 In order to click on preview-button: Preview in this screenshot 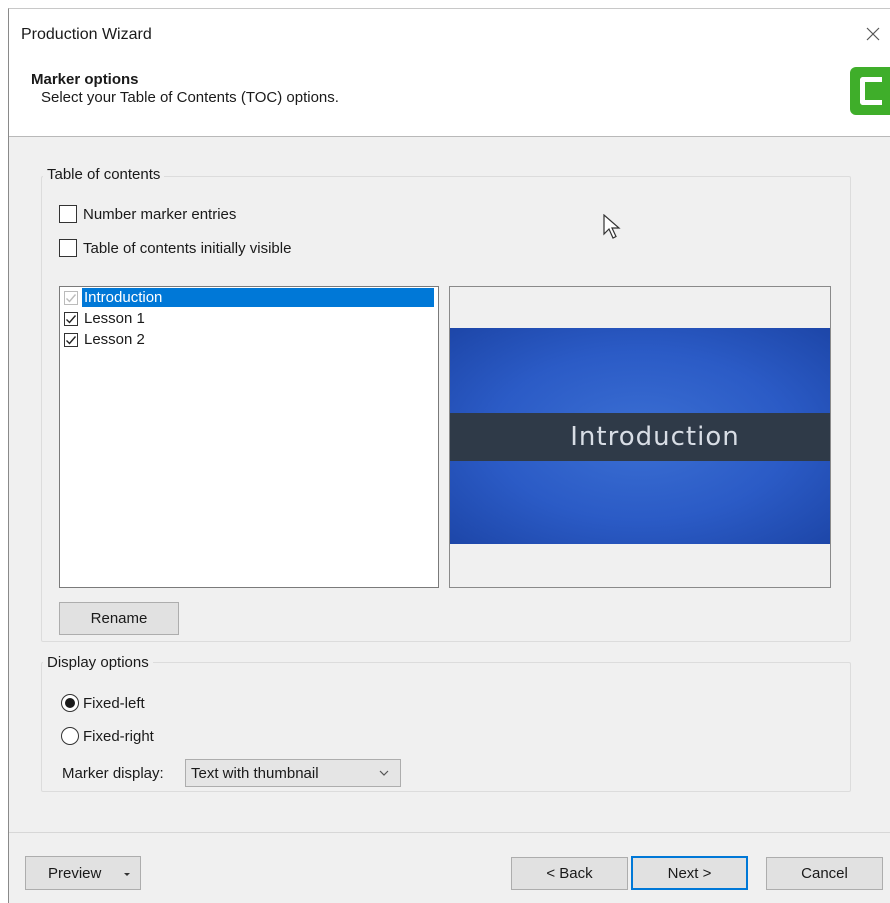, I will do `click(83, 873)`.